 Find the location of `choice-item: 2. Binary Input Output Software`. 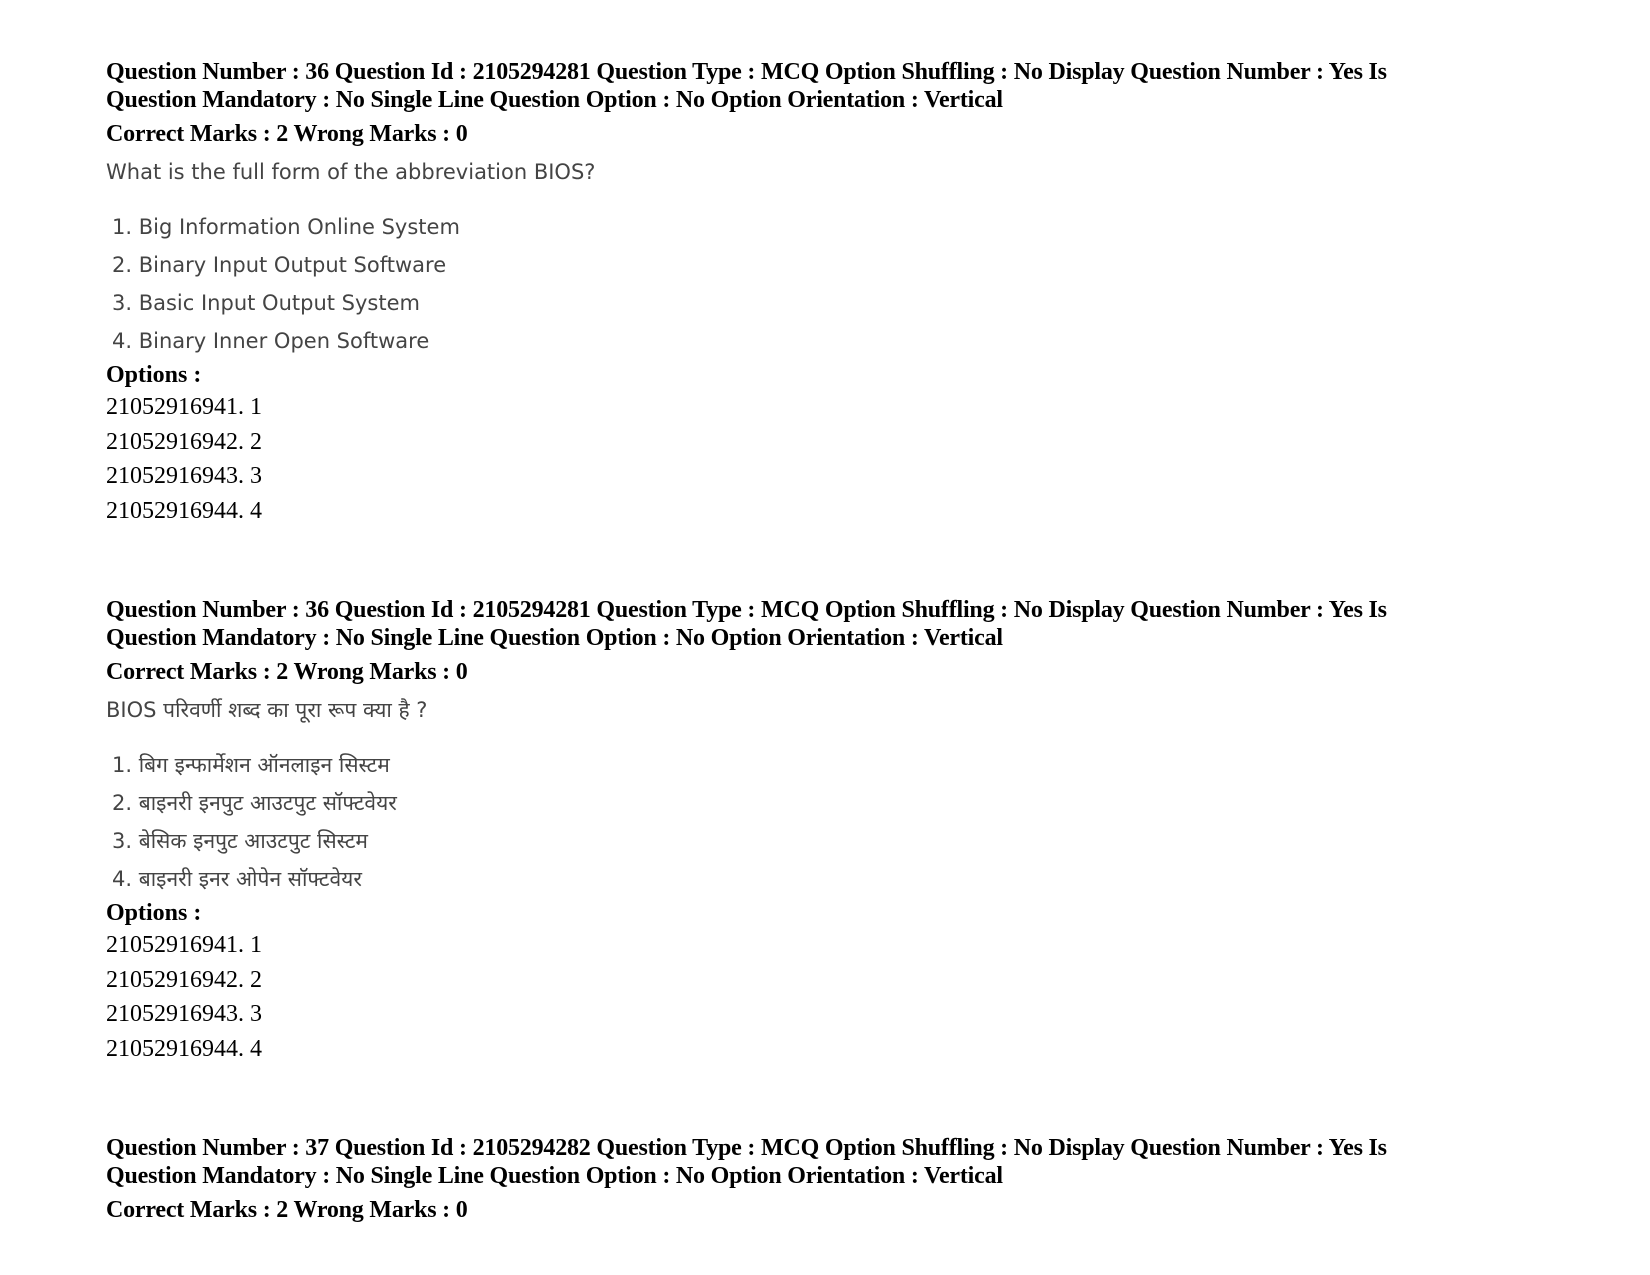

choice-item: 2. Binary Input Output Software is located at coordinates (279, 265).